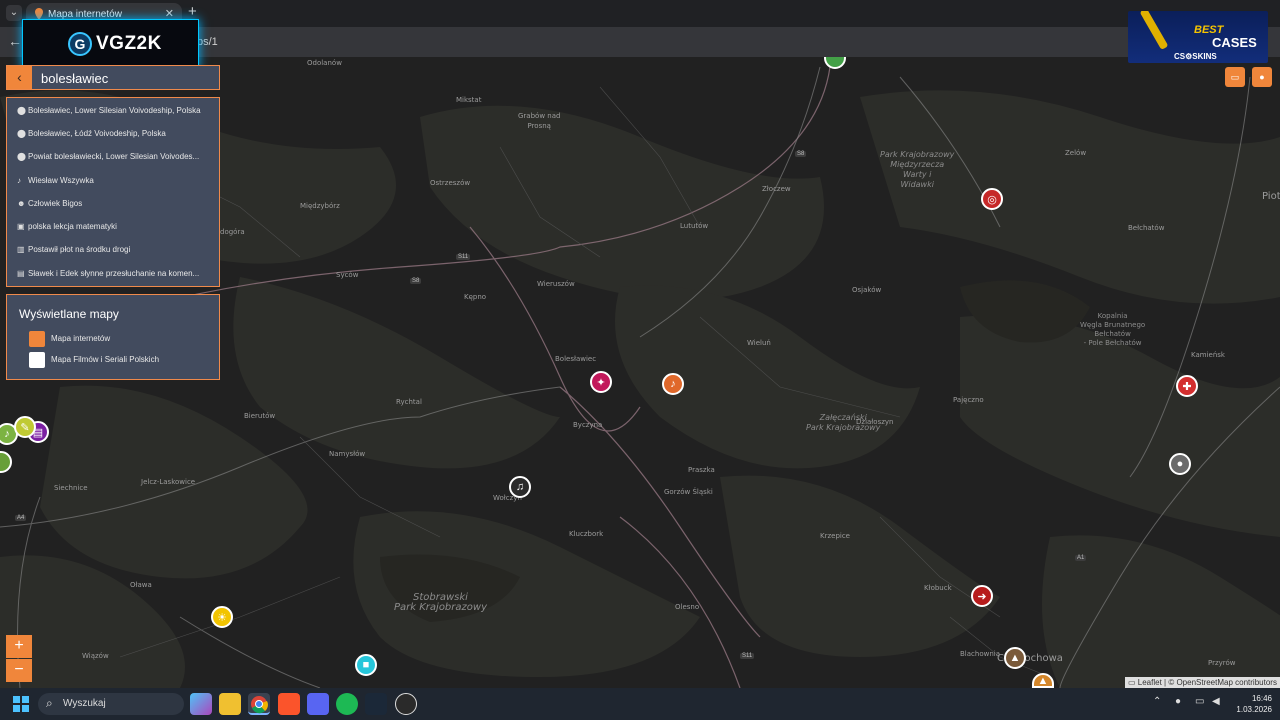  What do you see at coordinates (376, 704) in the screenshot?
I see `steam-icon` at bounding box center [376, 704].